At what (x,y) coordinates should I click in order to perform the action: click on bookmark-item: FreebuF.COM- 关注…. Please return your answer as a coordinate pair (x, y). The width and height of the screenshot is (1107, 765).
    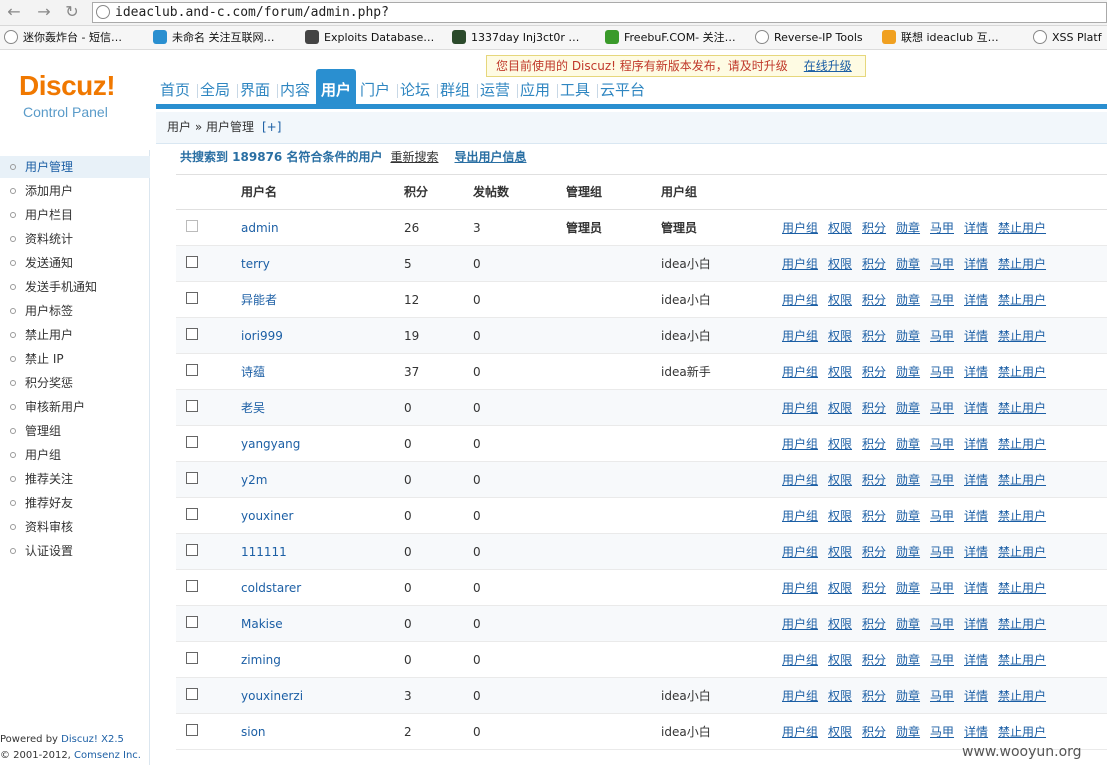
    Looking at the image, I should click on (670, 38).